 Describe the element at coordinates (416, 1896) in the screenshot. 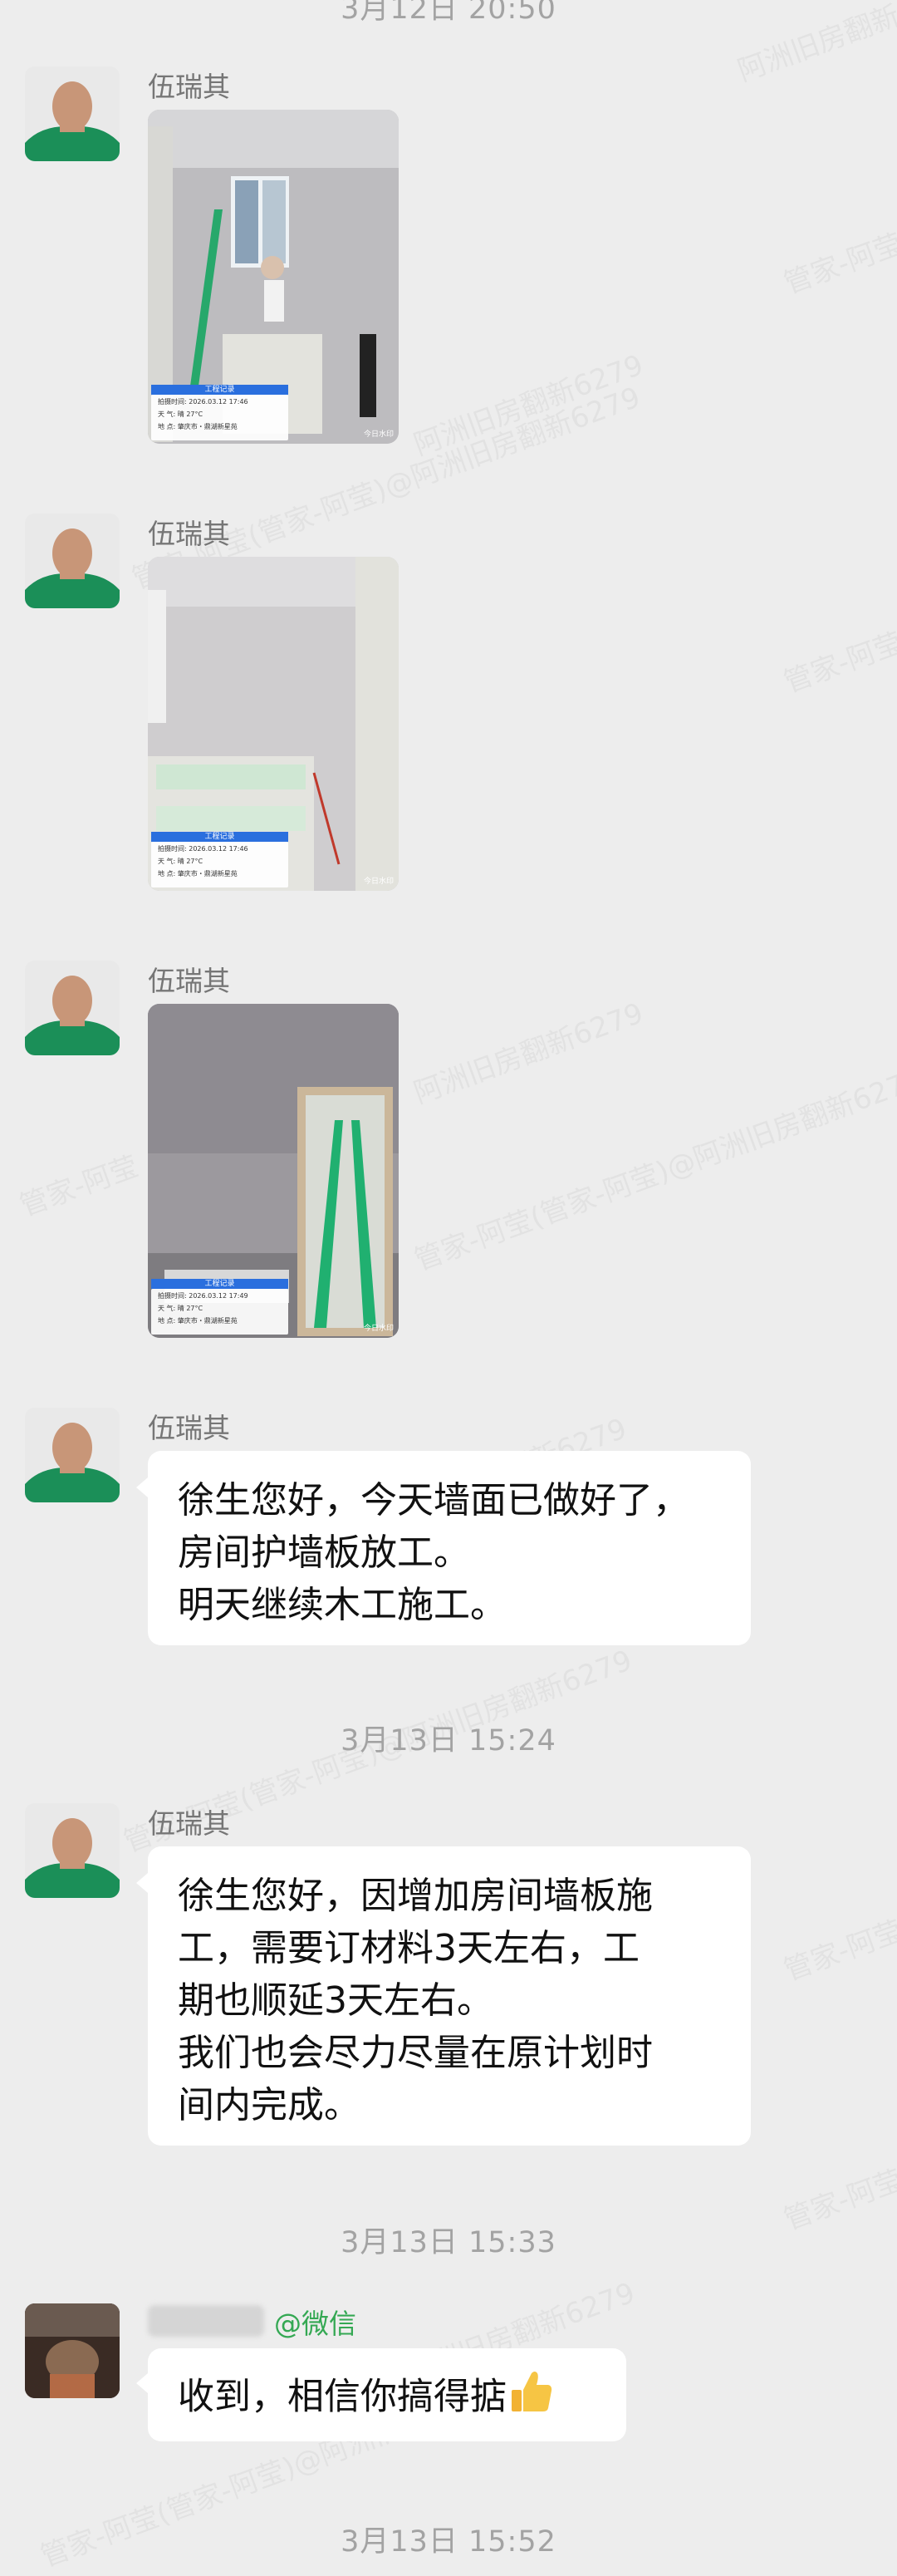

I see `message-line: 徐生您好，因增加房间墙板施` at that location.